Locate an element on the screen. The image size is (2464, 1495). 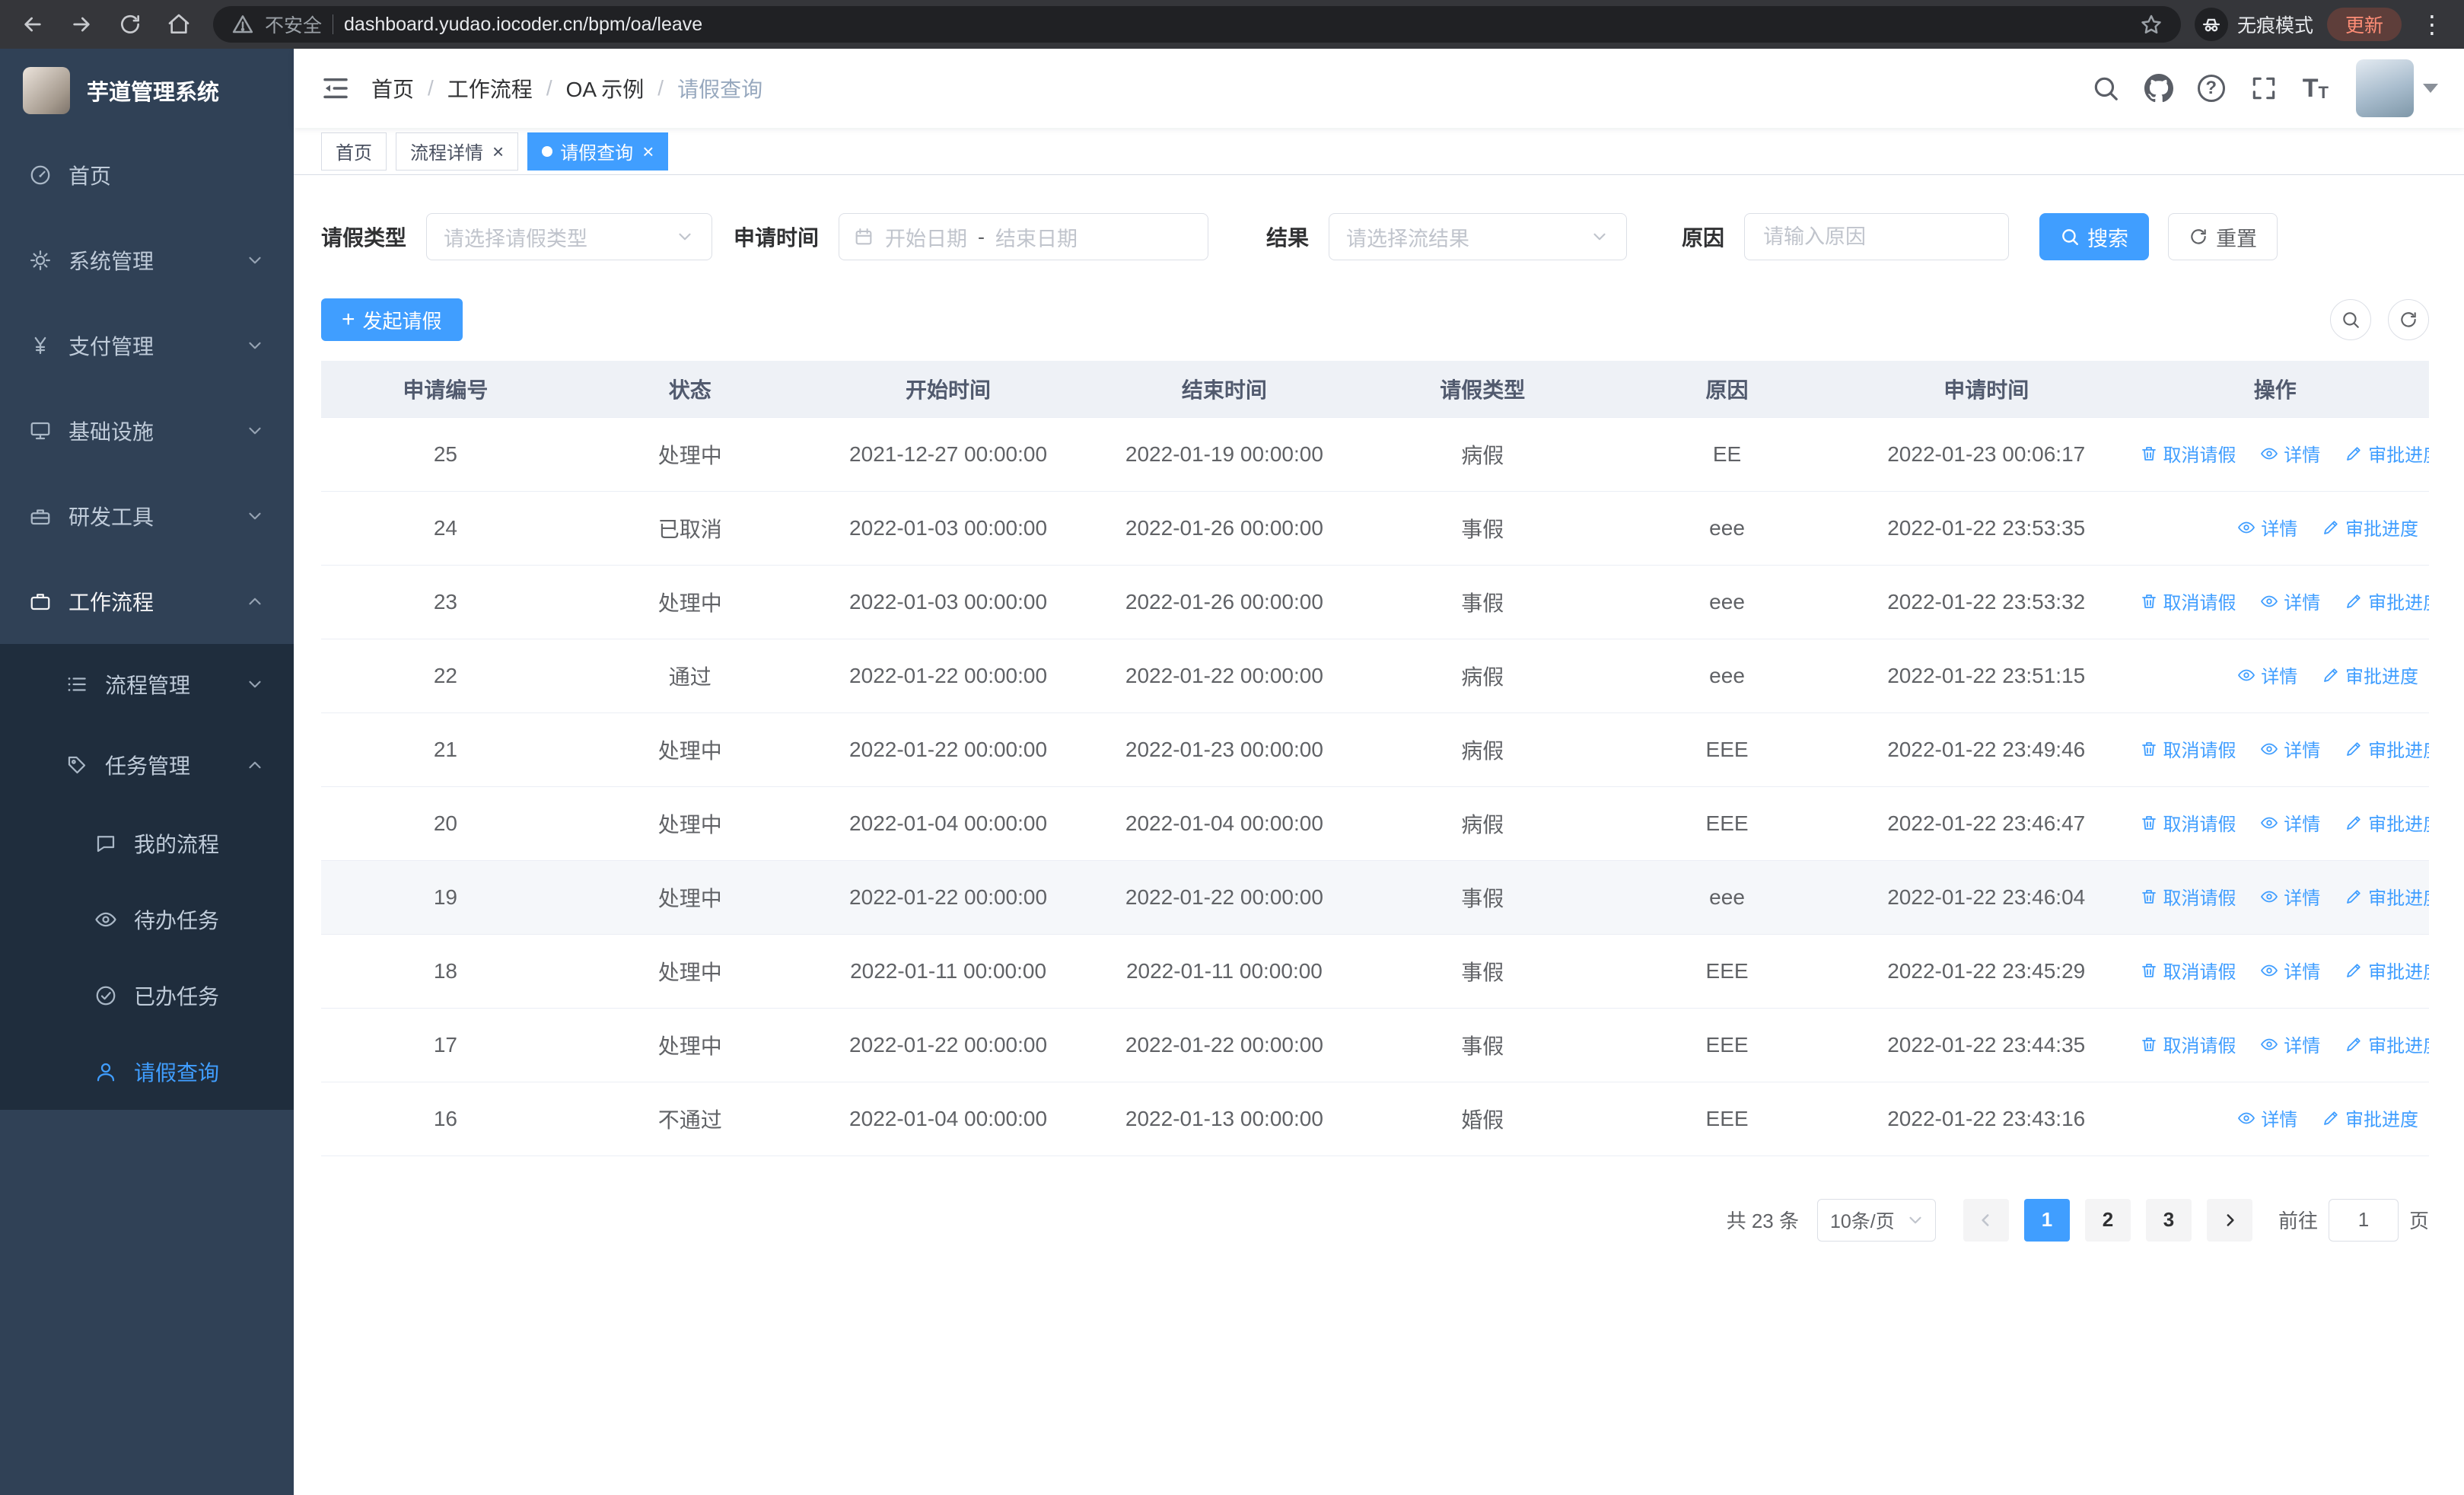
sidebar-item-home: 首页 is located at coordinates (147, 175).